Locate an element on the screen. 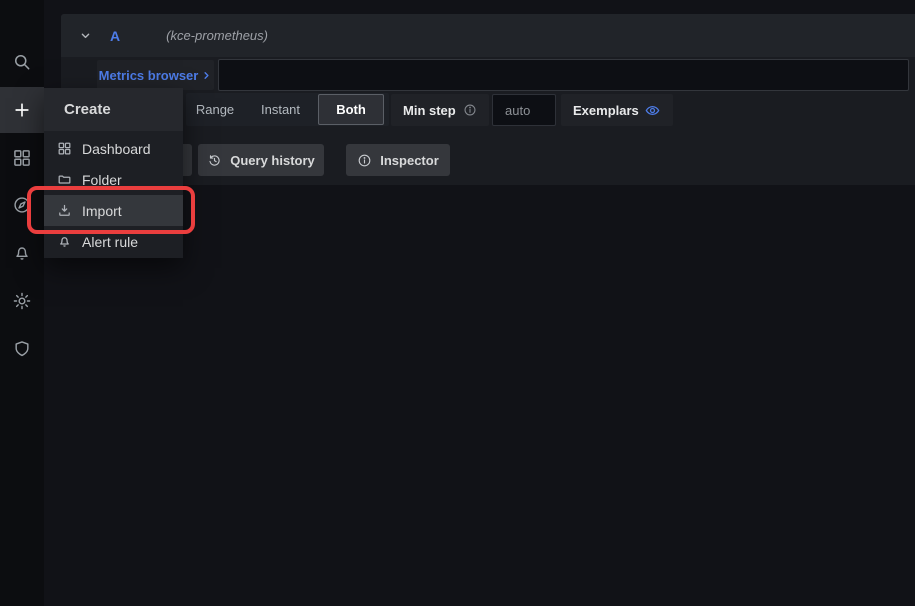 This screenshot has width=915, height=606. min-step-box: Min step is located at coordinates (440, 110).